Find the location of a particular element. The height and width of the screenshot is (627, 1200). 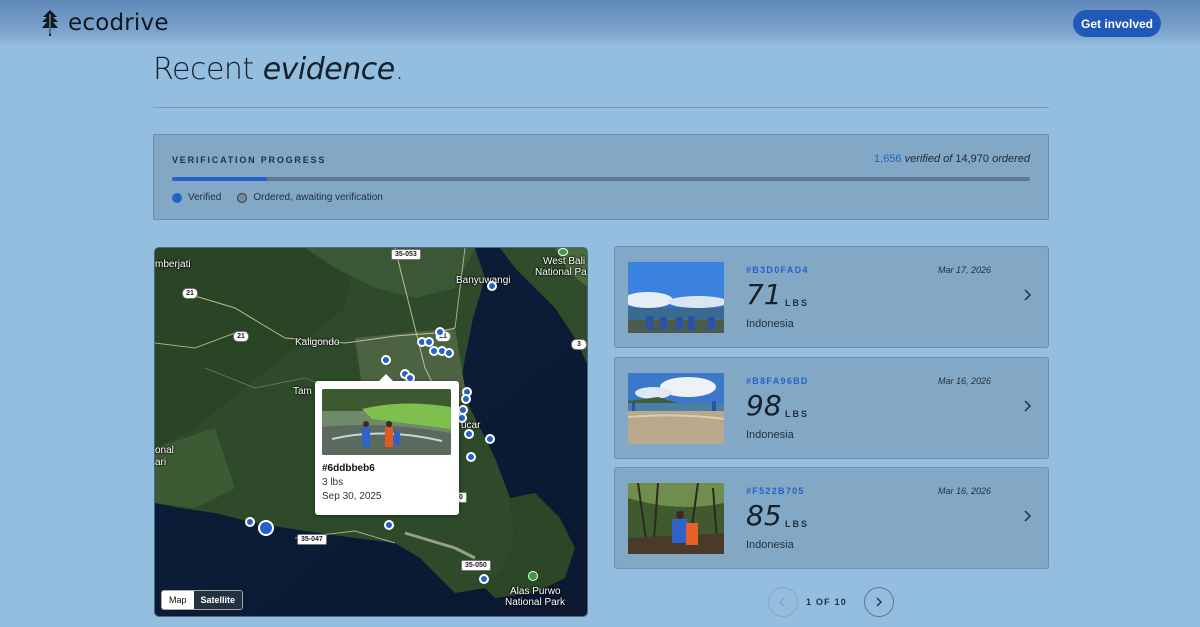

map-label-tam: Tam is located at coordinates (302, 391).